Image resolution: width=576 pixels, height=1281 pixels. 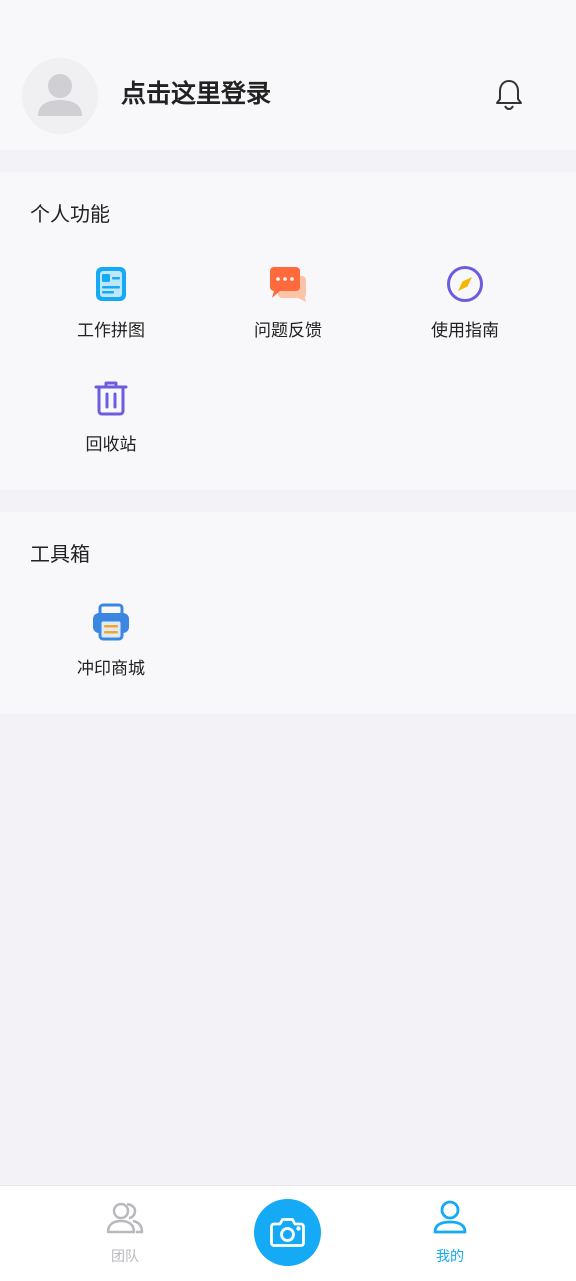 I want to click on trash-icon, so click(x=111, y=398).